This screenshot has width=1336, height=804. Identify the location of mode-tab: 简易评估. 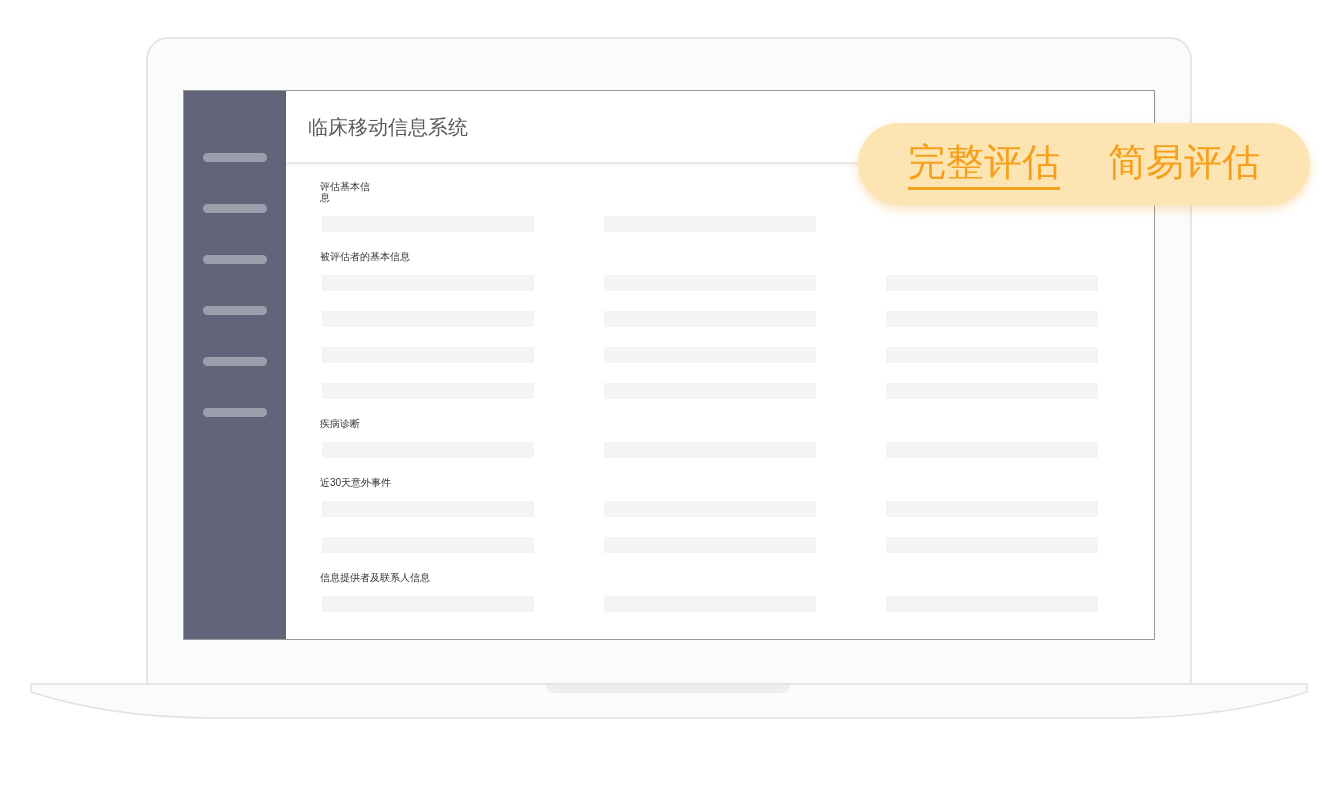
(1184, 164).